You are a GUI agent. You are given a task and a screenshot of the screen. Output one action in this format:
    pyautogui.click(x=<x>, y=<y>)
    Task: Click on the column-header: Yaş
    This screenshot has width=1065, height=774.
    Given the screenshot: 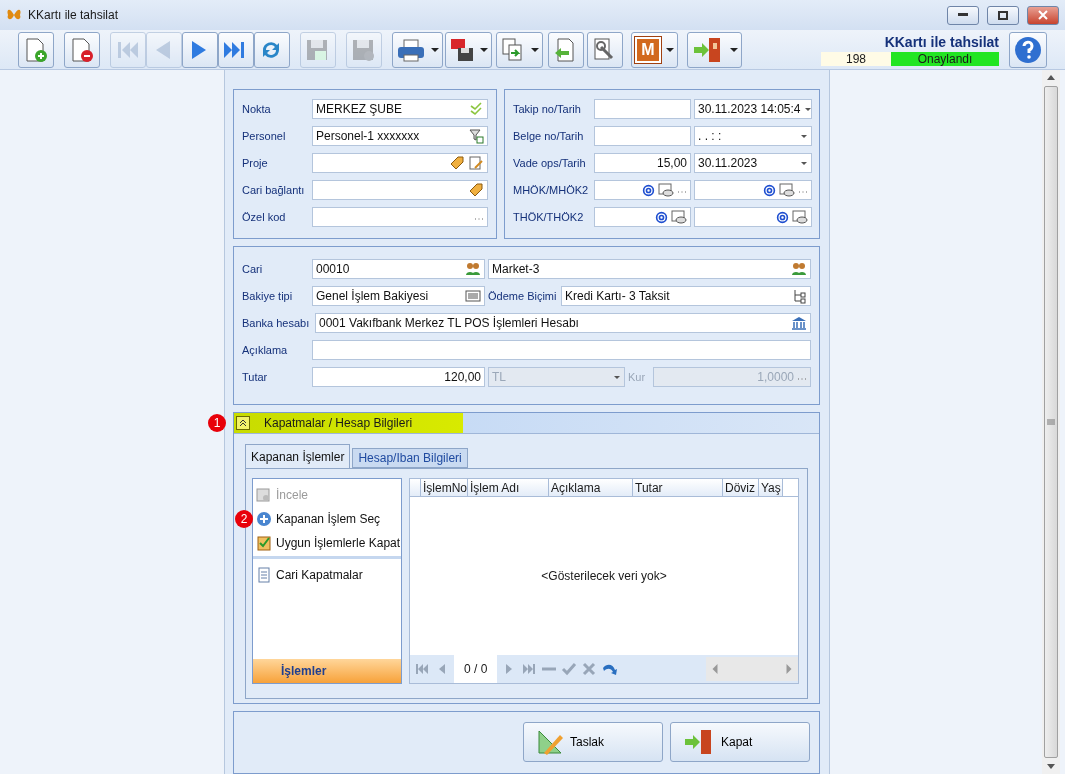 What is the action you would take?
    pyautogui.click(x=771, y=487)
    